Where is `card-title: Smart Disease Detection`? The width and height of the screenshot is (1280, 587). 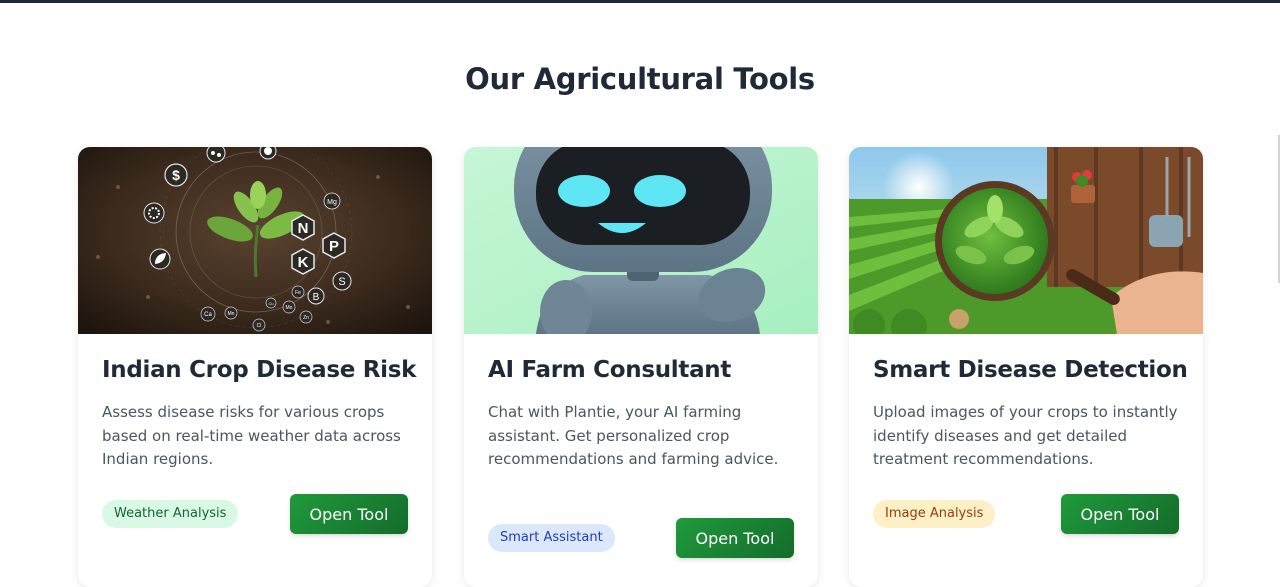 card-title: Smart Disease Detection is located at coordinates (1030, 370).